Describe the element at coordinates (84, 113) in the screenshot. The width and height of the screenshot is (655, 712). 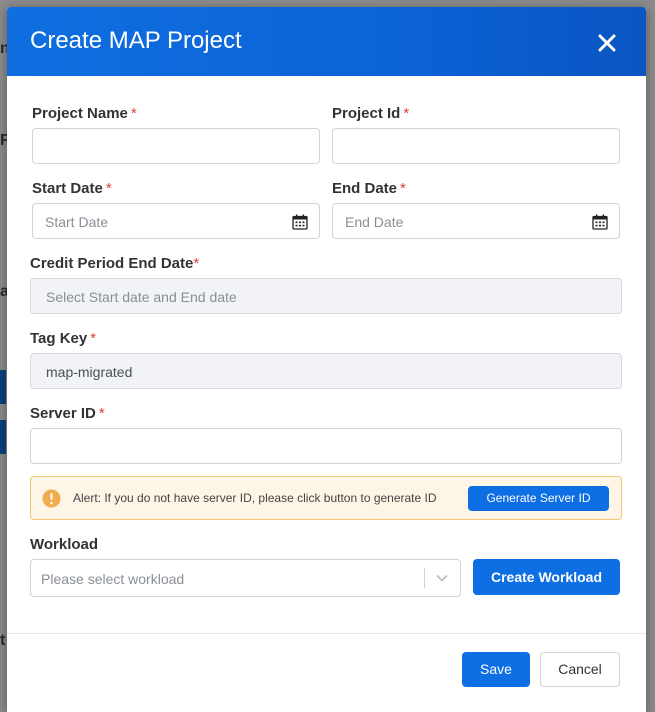
I see `project-name-label: Project Name *` at that location.